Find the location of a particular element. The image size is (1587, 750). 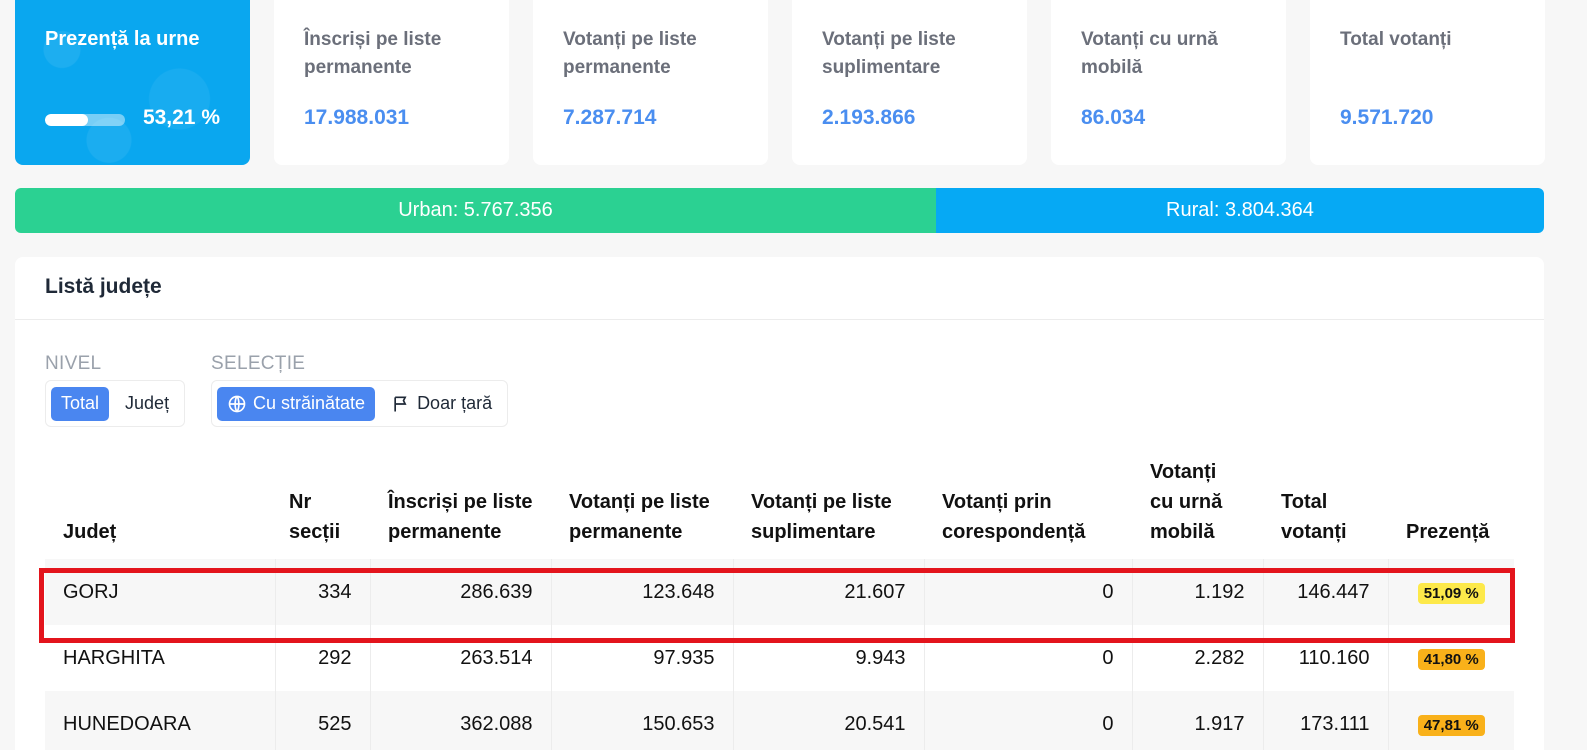

table-cell: 20.541 is located at coordinates (829, 720).